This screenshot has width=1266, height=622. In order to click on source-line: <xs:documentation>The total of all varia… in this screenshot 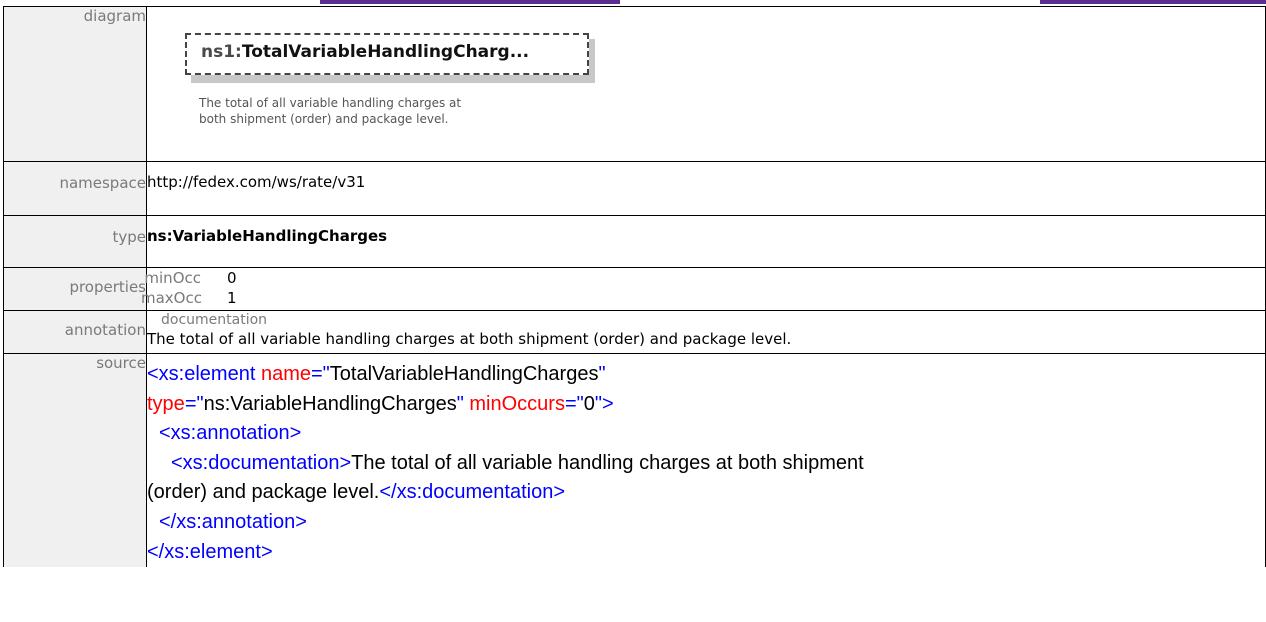, I will do `click(517, 462)`.